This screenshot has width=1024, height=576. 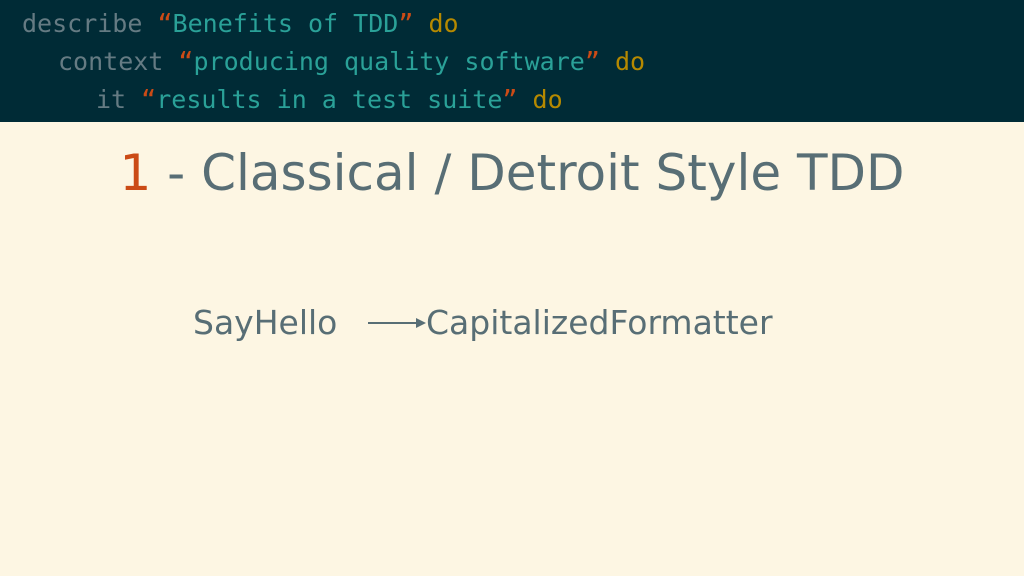 What do you see at coordinates (135, 173) in the screenshot?
I see `slide-number: 1` at bounding box center [135, 173].